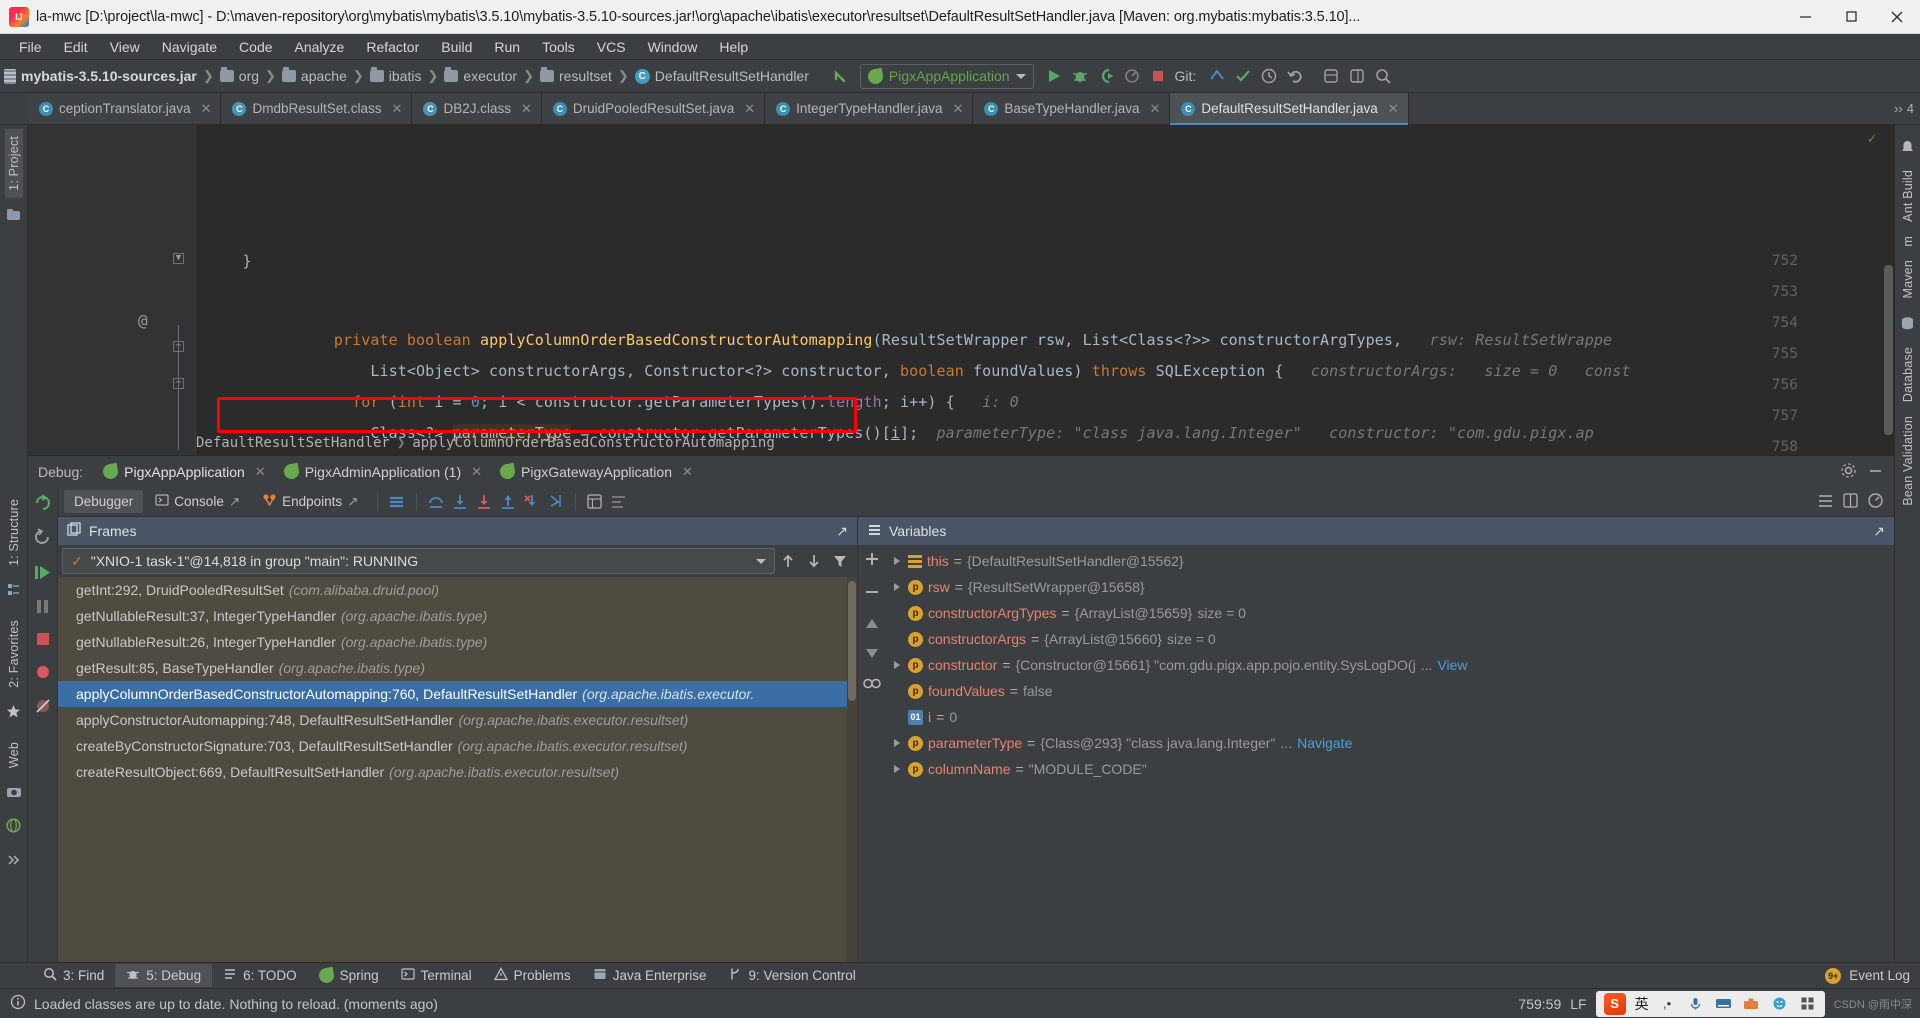 This screenshot has height=1018, width=1920. Describe the element at coordinates (872, 560) in the screenshot. I see `add-watch-icon` at that location.